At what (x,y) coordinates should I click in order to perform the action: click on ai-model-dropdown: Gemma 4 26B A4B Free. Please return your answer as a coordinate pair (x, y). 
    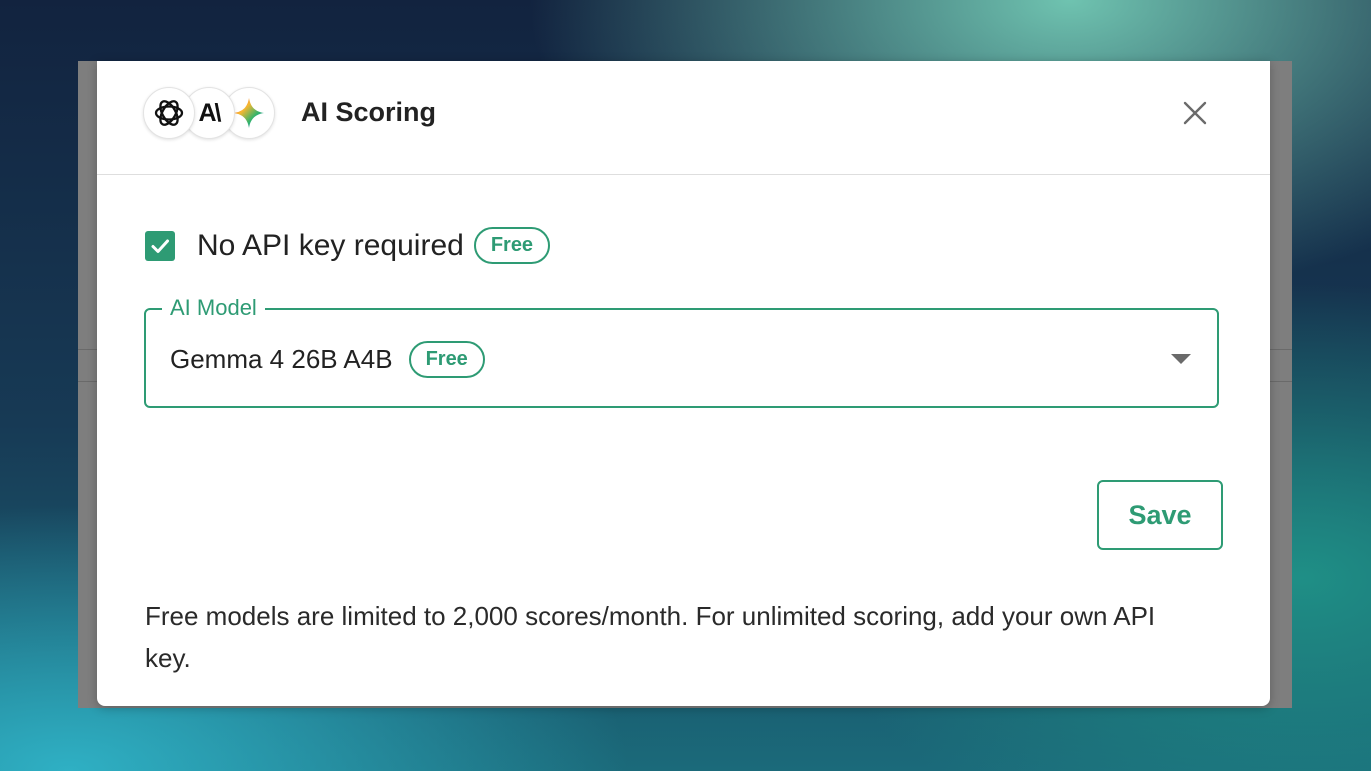
    Looking at the image, I should click on (681, 358).